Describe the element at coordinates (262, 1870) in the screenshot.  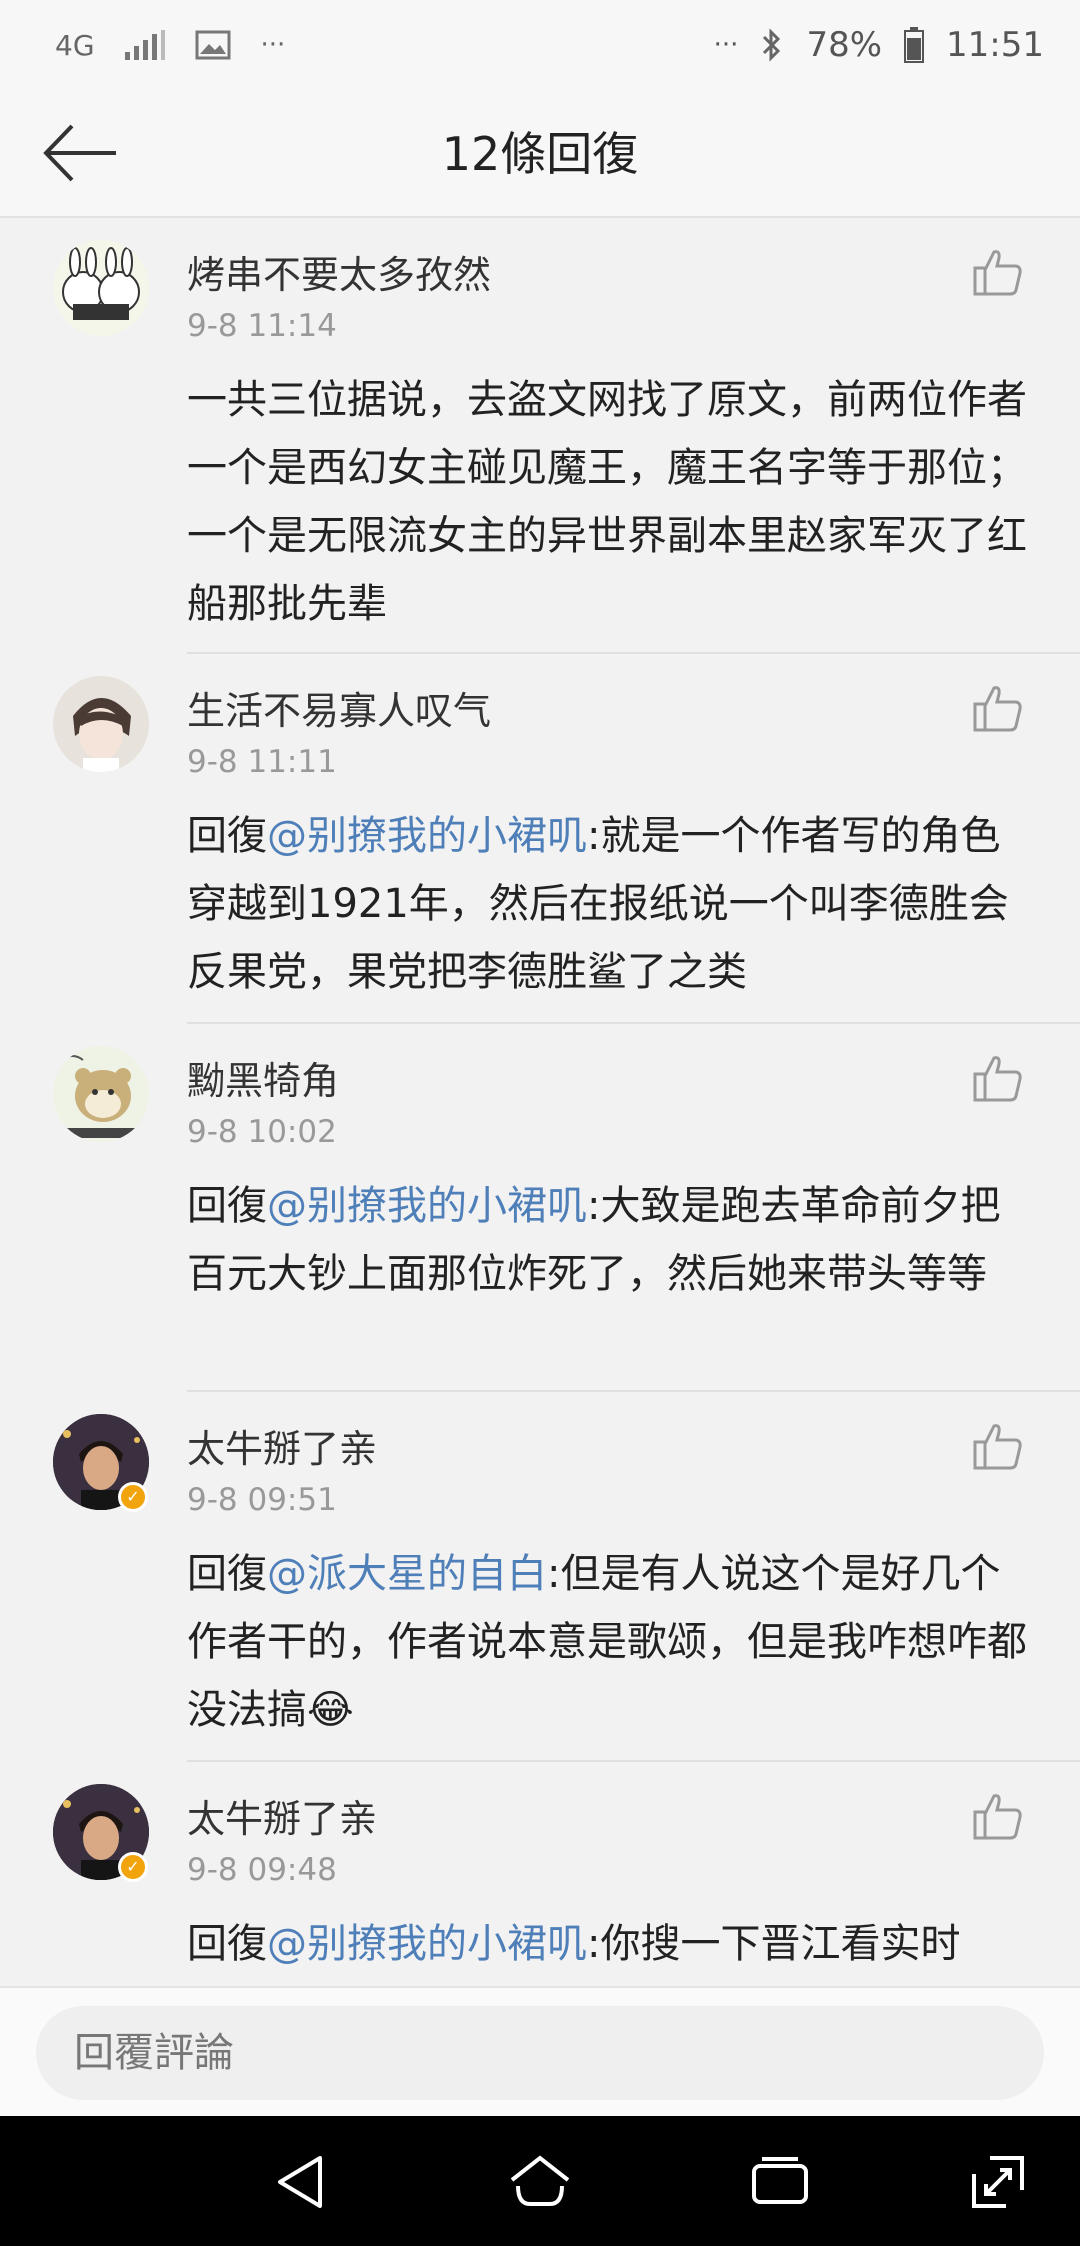
I see `comment-time: 9-8 09:48` at that location.